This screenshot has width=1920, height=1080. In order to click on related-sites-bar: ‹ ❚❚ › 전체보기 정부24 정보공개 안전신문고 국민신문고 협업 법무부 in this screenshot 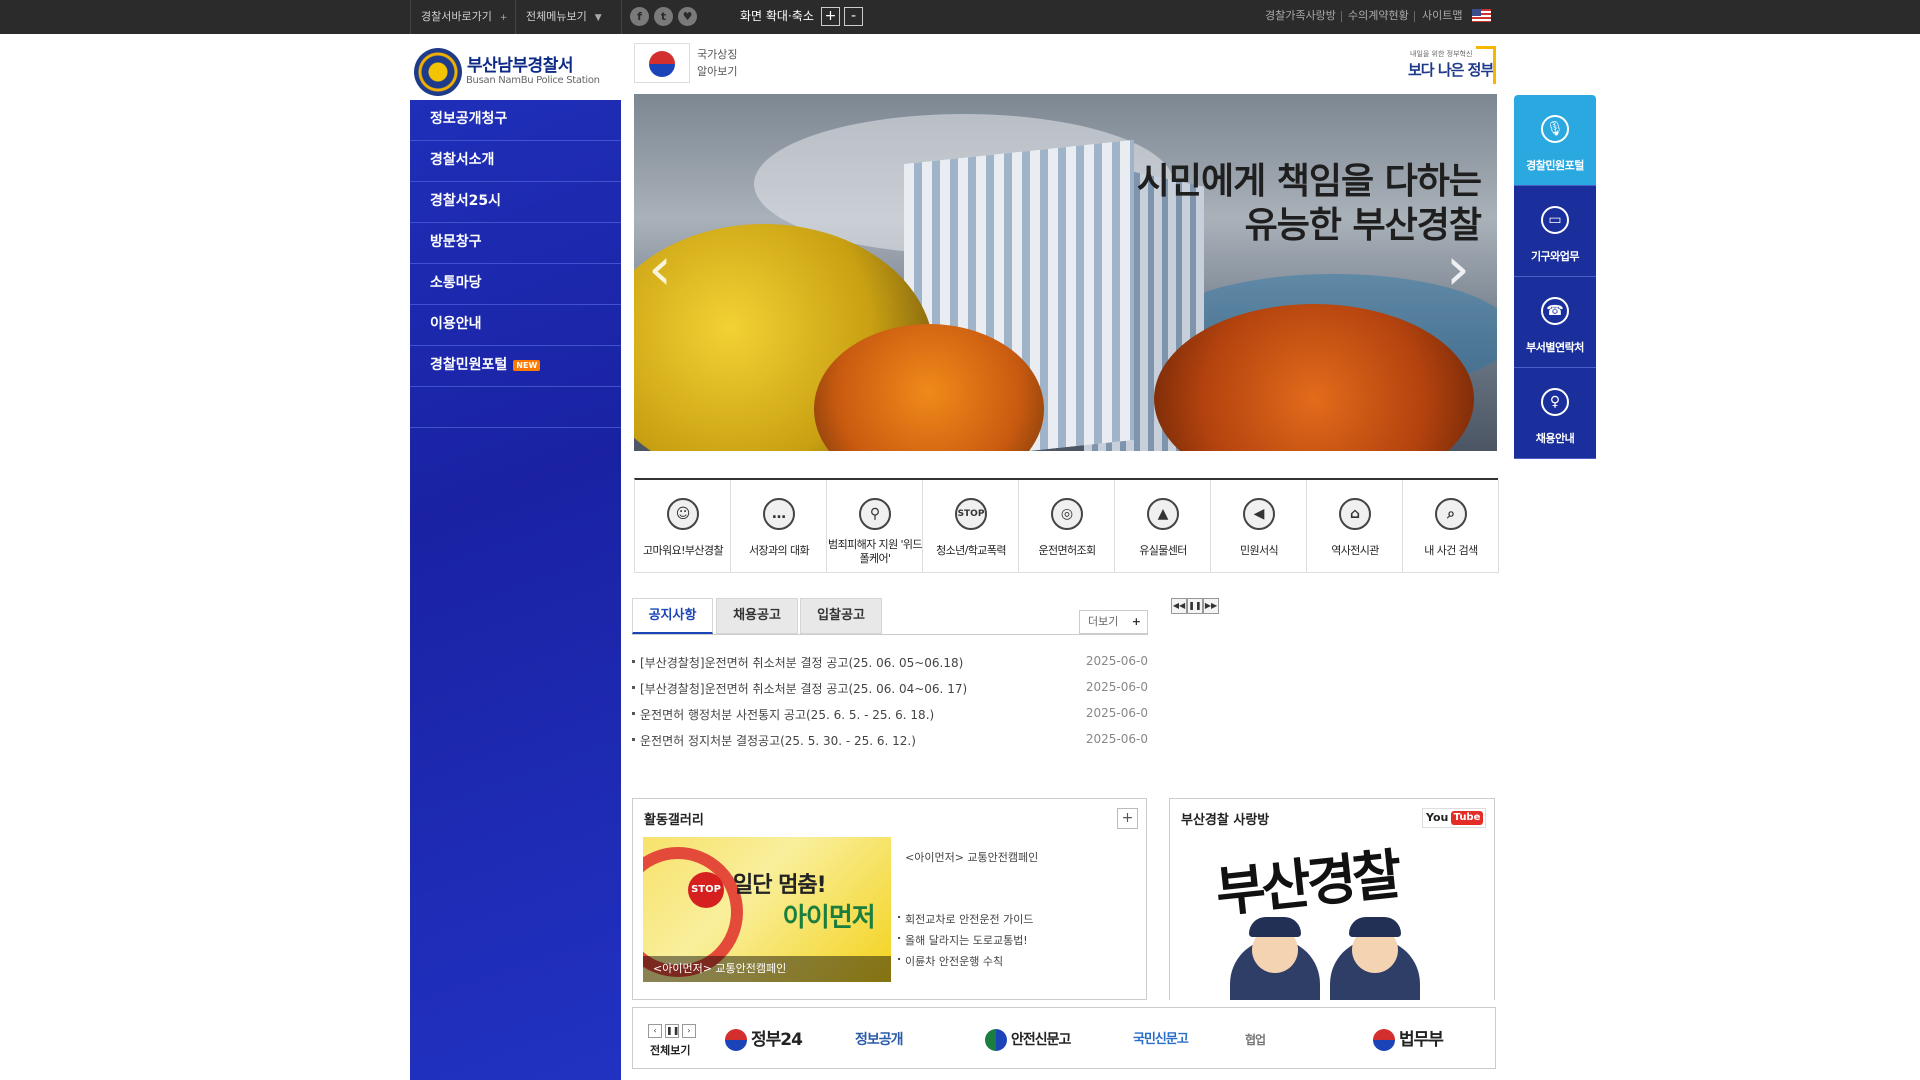, I will do `click(1064, 1038)`.